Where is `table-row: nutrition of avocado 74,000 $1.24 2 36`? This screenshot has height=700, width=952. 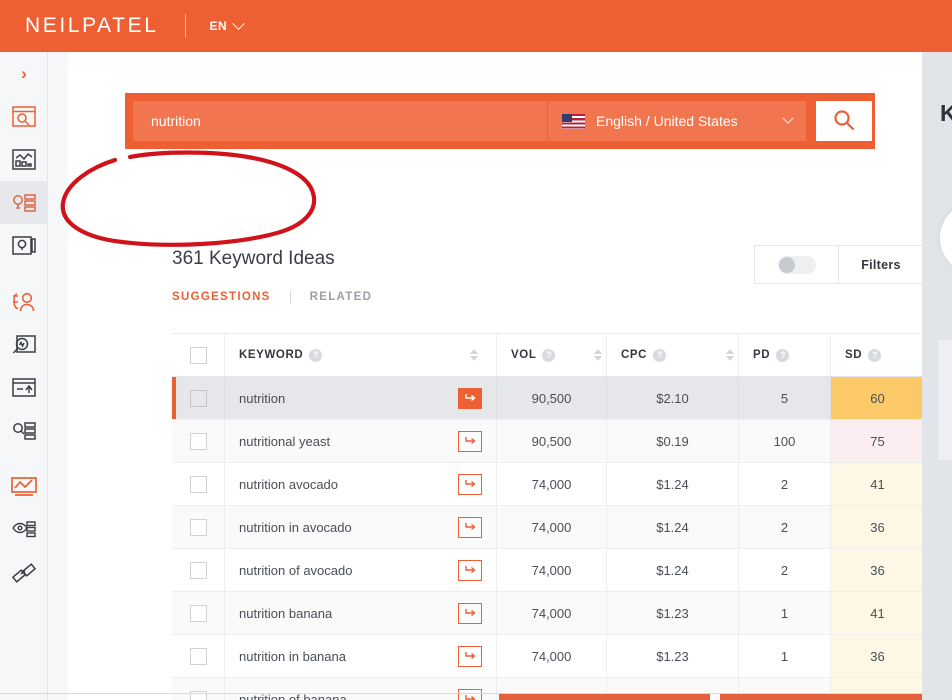
table-row: nutrition of avocado 74,000 $1.24 2 36 is located at coordinates (547, 570).